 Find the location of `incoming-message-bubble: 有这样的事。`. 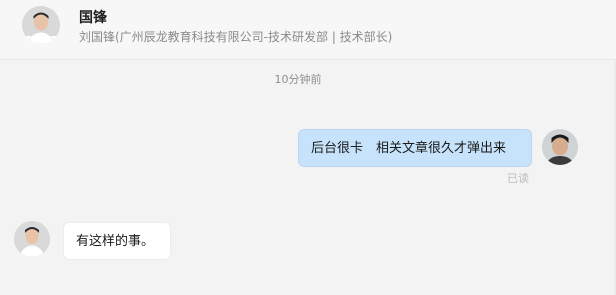

incoming-message-bubble: 有这样的事。 is located at coordinates (117, 241).